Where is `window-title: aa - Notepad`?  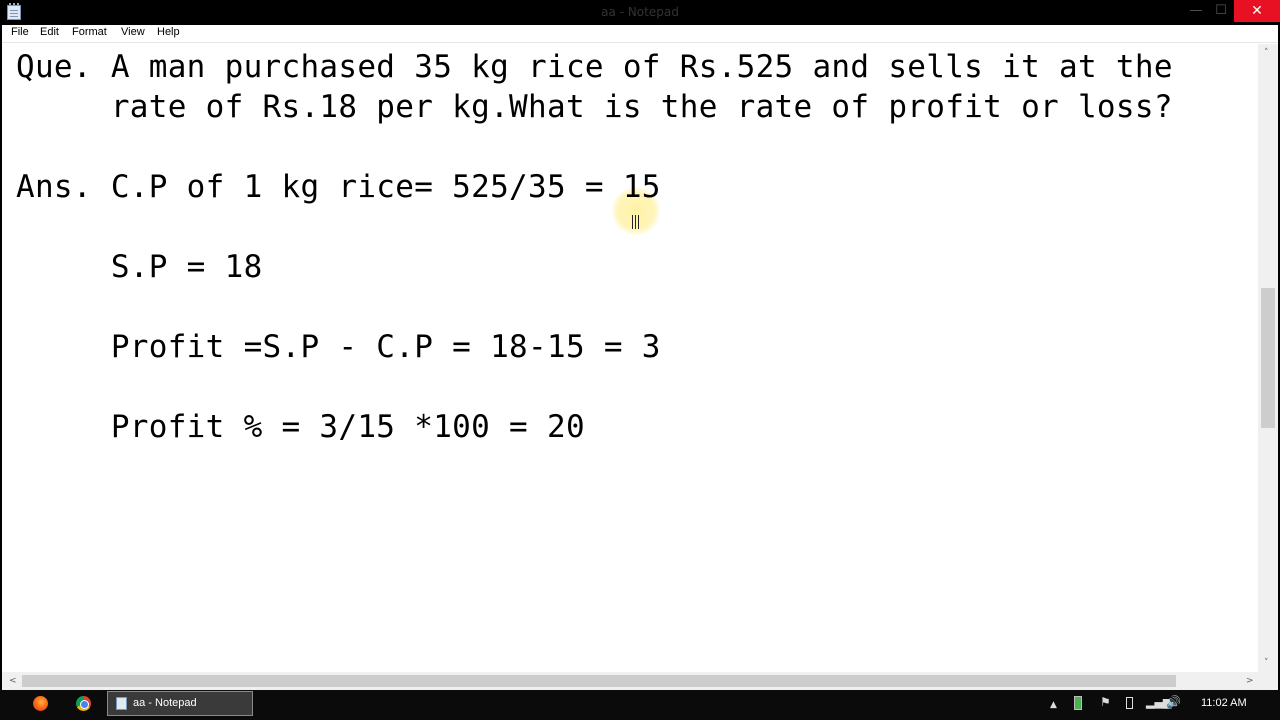
window-title: aa - Notepad is located at coordinates (640, 12).